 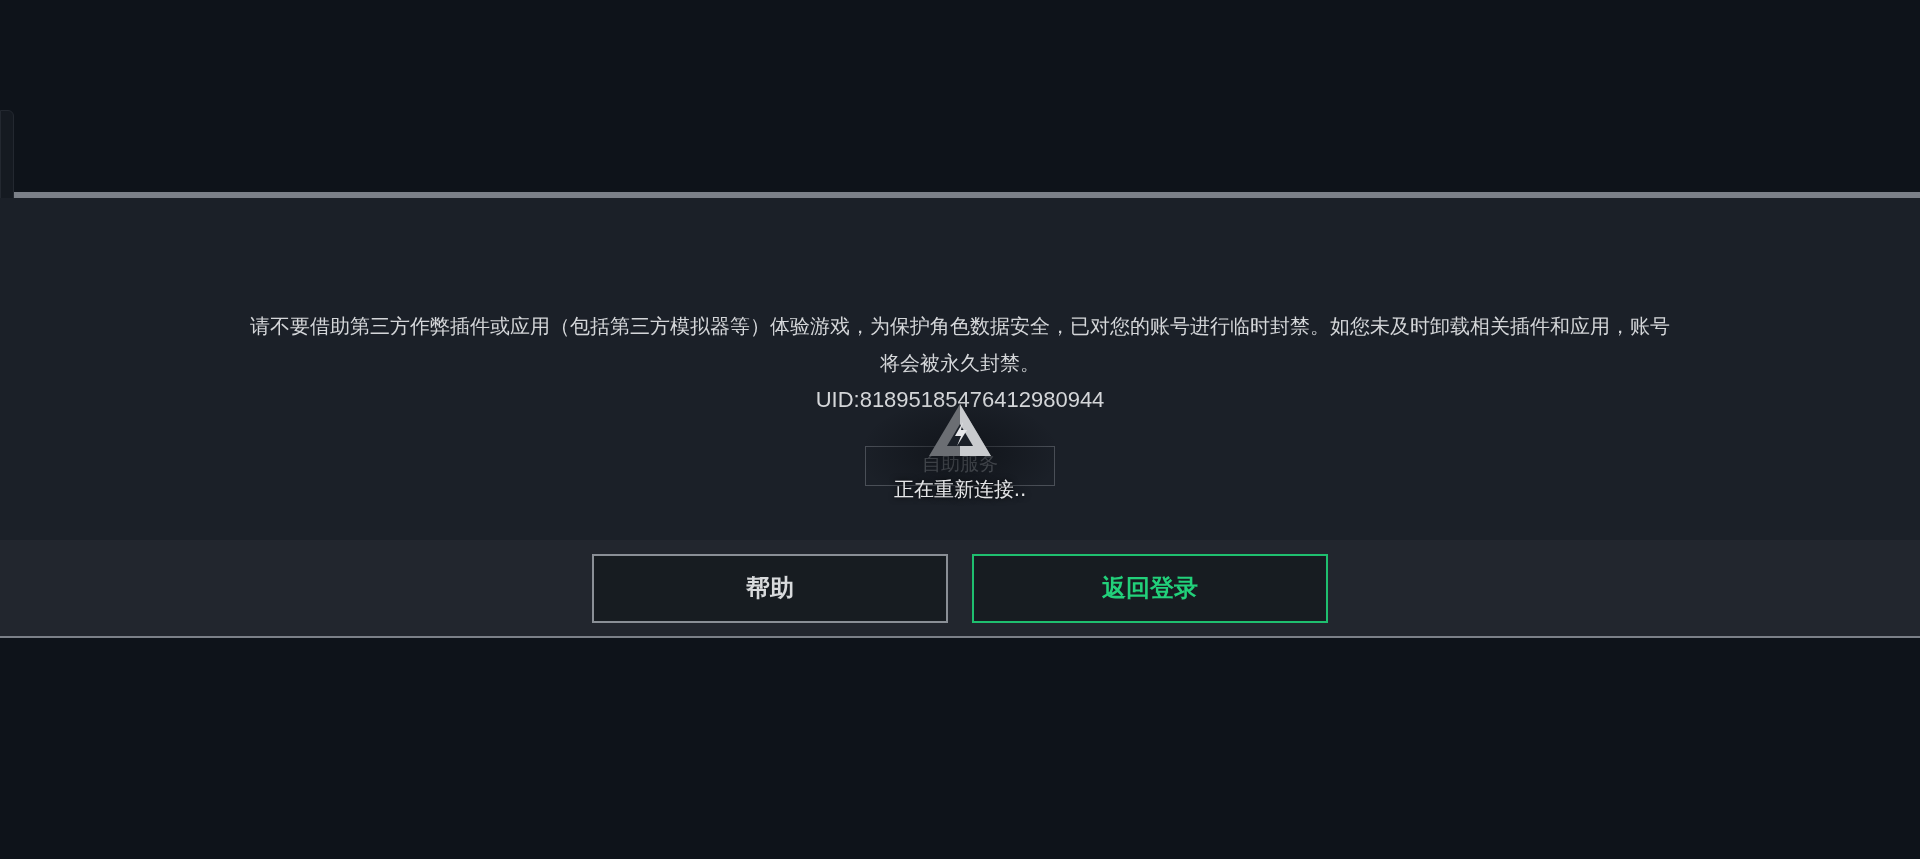 What do you see at coordinates (960, 345) in the screenshot?
I see `ban-message: 请不要借助第三方作弊插件或应用（包括第三方模拟器等）体验游戏，为保护角色数据安全，已对您的账号进行临时封禁。如您未及时卸载相关插件和应用，账号将会被永久封禁。` at bounding box center [960, 345].